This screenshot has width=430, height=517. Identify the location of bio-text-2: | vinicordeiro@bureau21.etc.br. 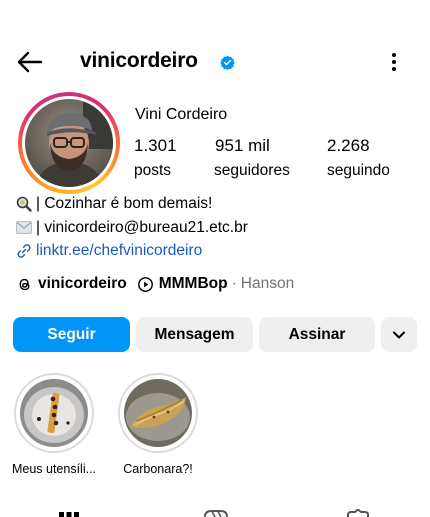
(142, 227).